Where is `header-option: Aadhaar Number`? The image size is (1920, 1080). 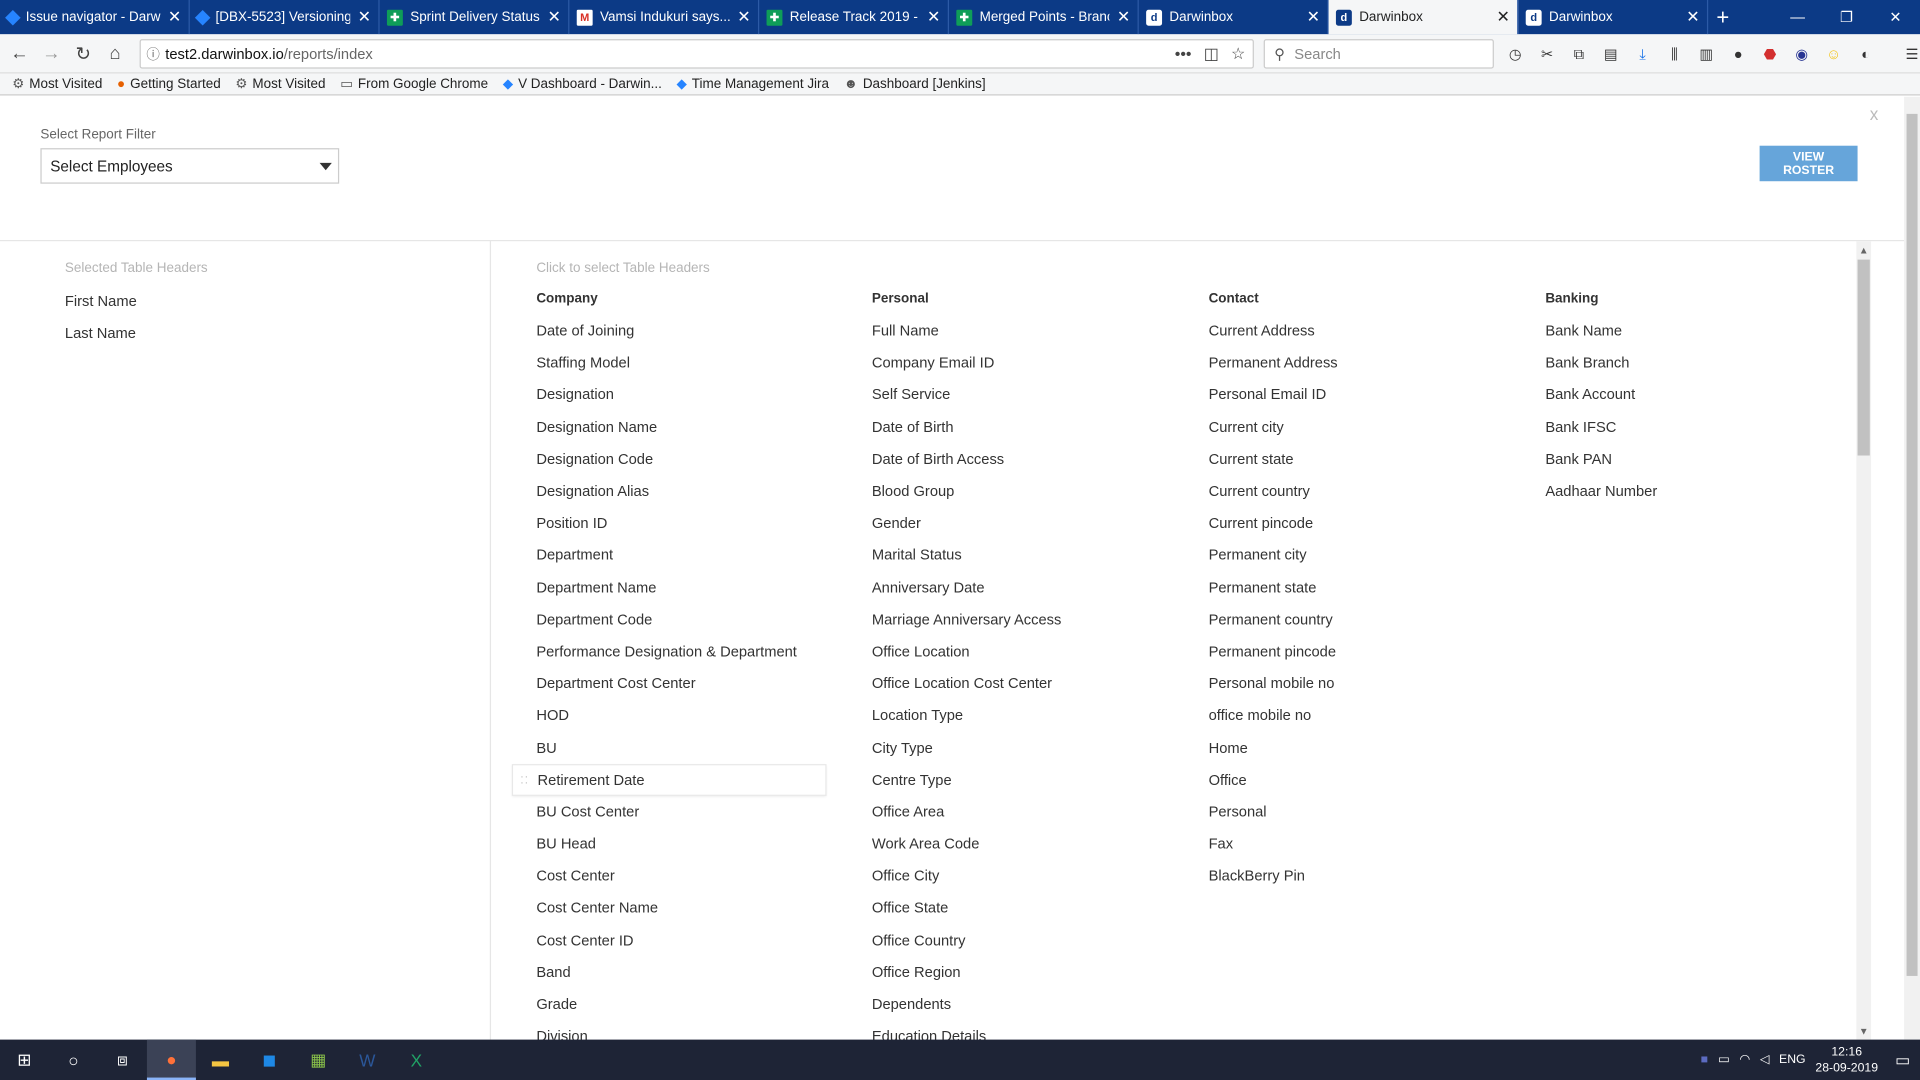 header-option: Aadhaar Number is located at coordinates (1704, 491).